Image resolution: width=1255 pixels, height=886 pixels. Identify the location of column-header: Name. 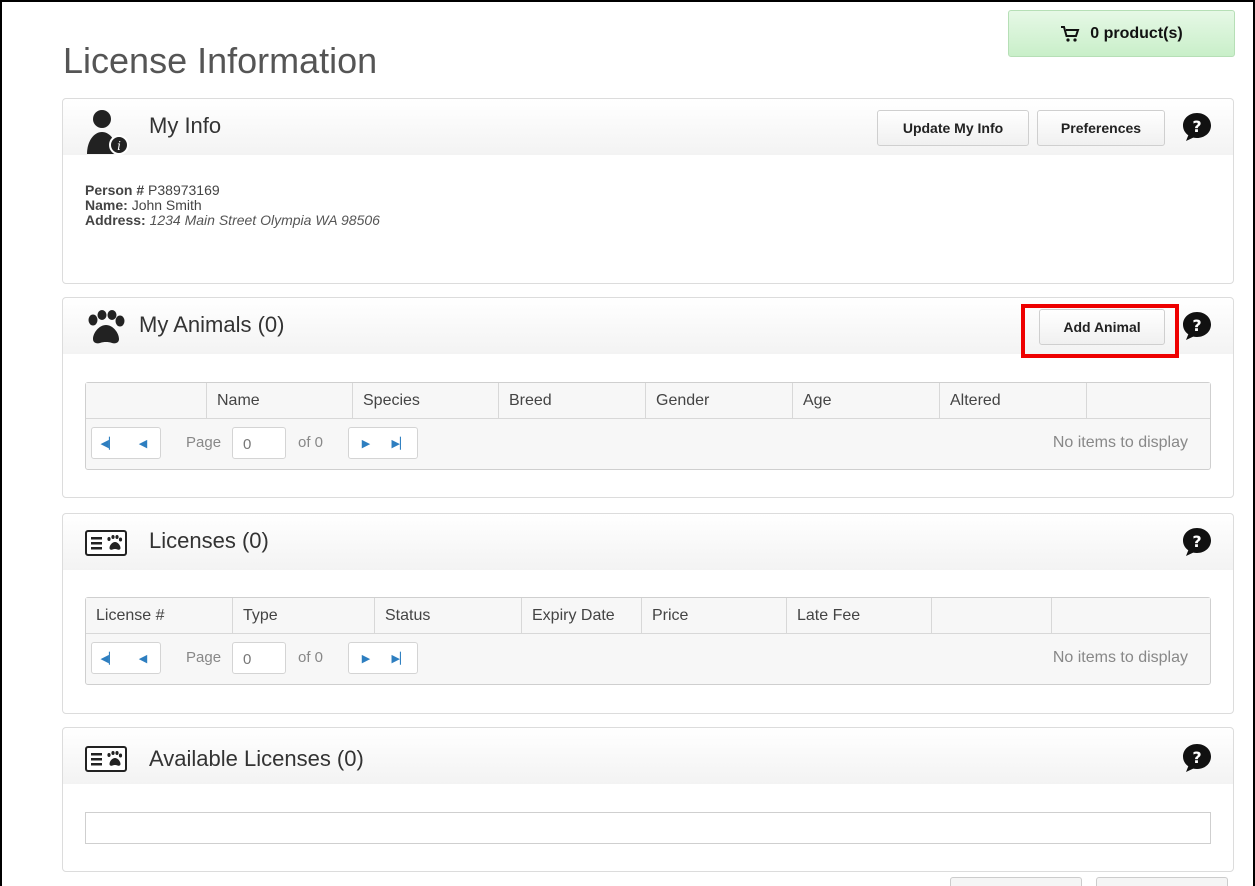
(280, 401).